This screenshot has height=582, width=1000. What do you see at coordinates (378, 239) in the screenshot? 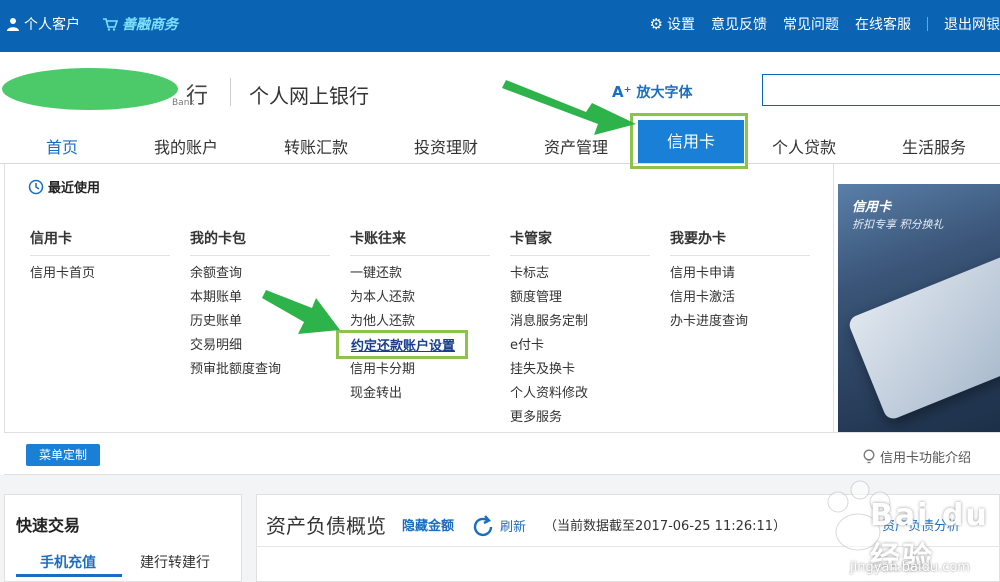
I see `column-title-card-account: 卡账往来` at bounding box center [378, 239].